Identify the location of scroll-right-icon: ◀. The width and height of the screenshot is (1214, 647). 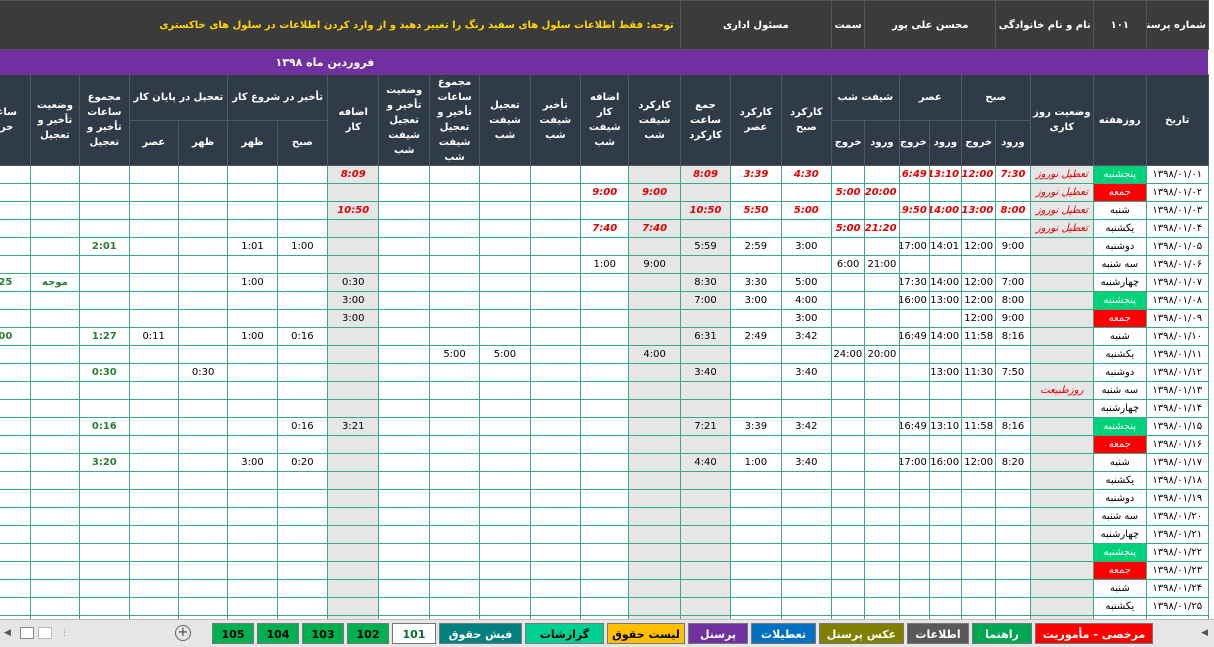
(1204, 633).